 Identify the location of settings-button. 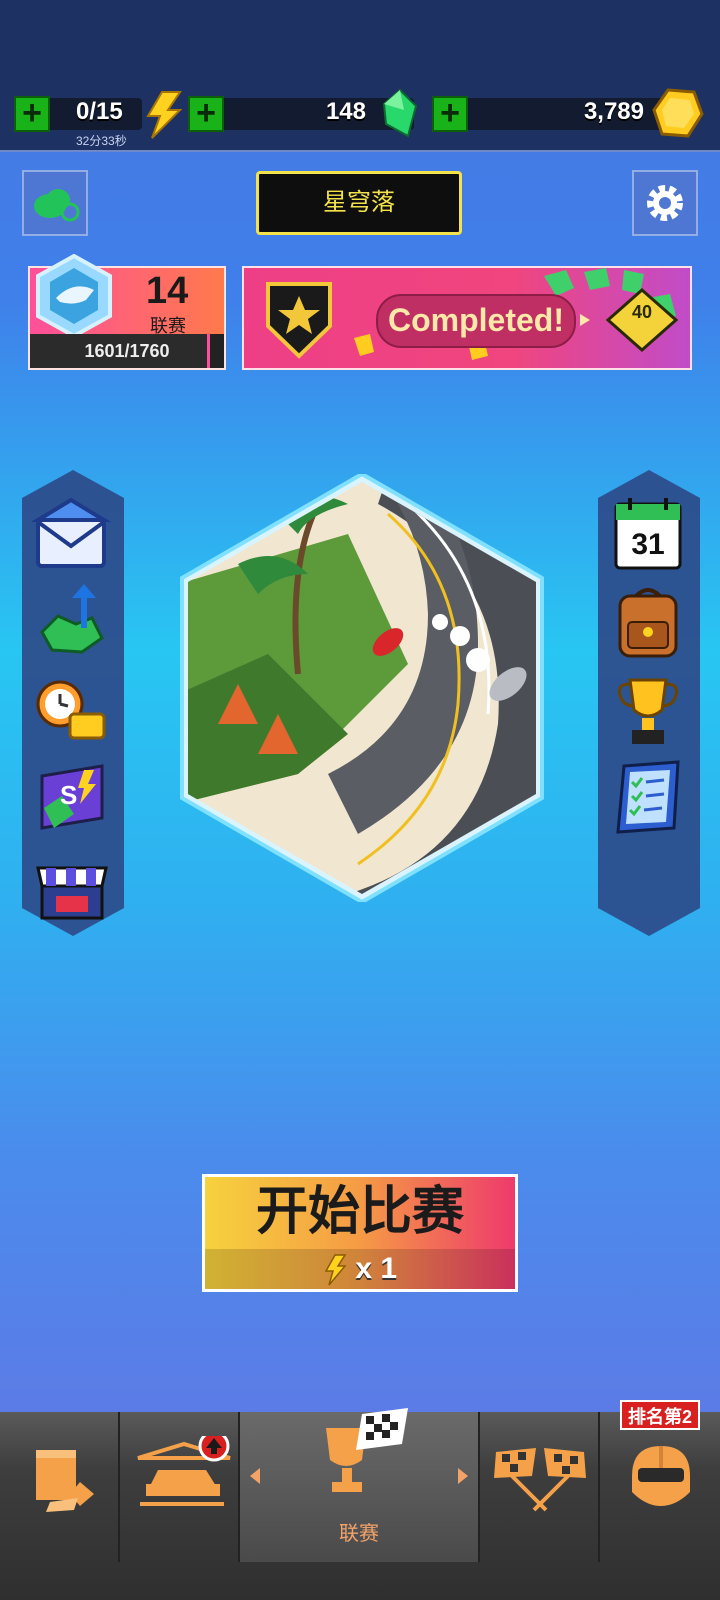
(665, 203).